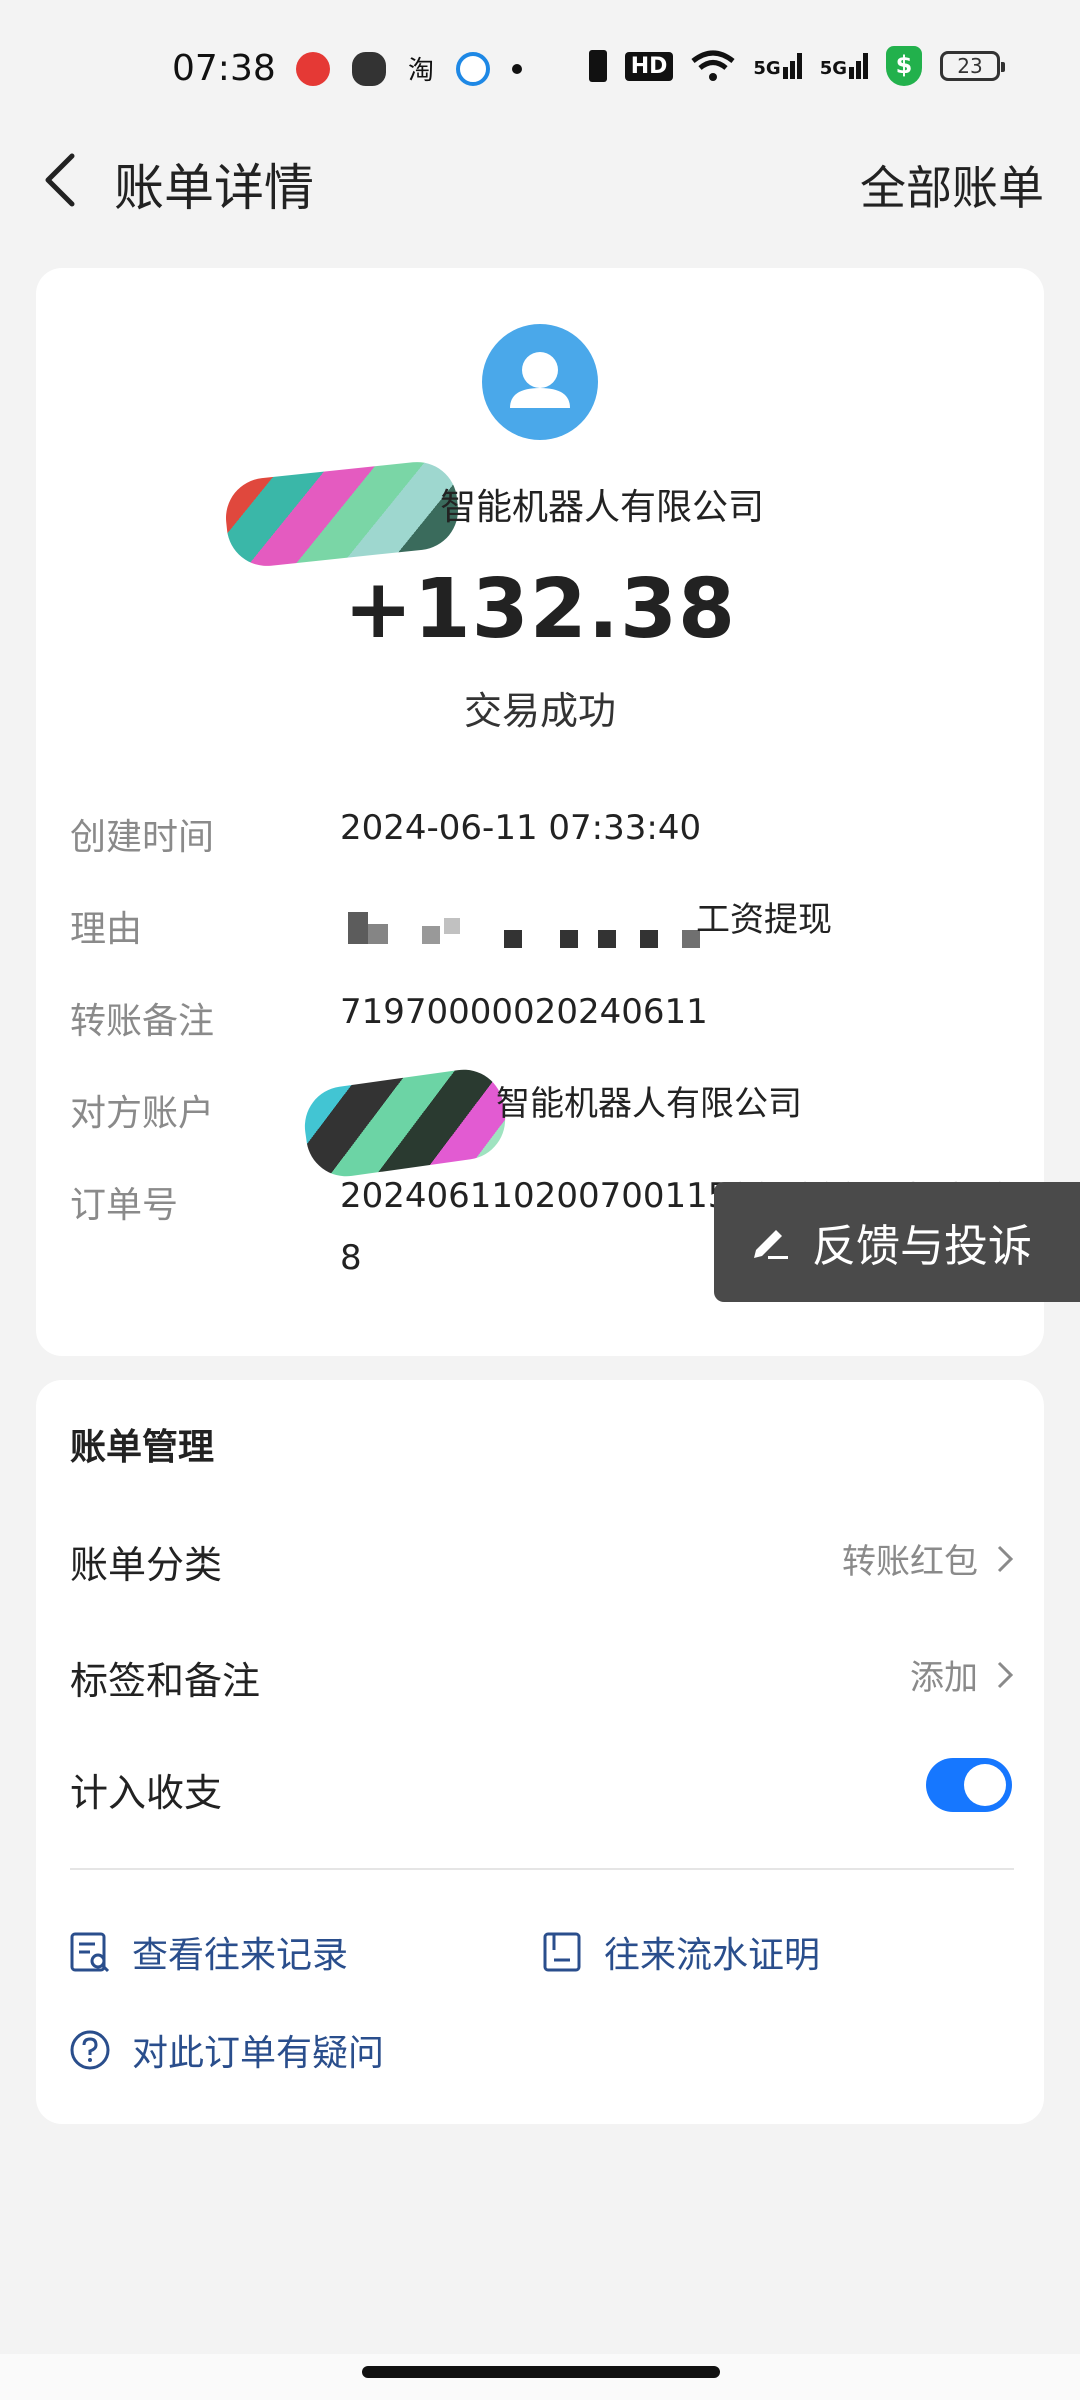 The height and width of the screenshot is (2400, 1080). I want to click on order-number-value-cont: 8, so click(351, 1258).